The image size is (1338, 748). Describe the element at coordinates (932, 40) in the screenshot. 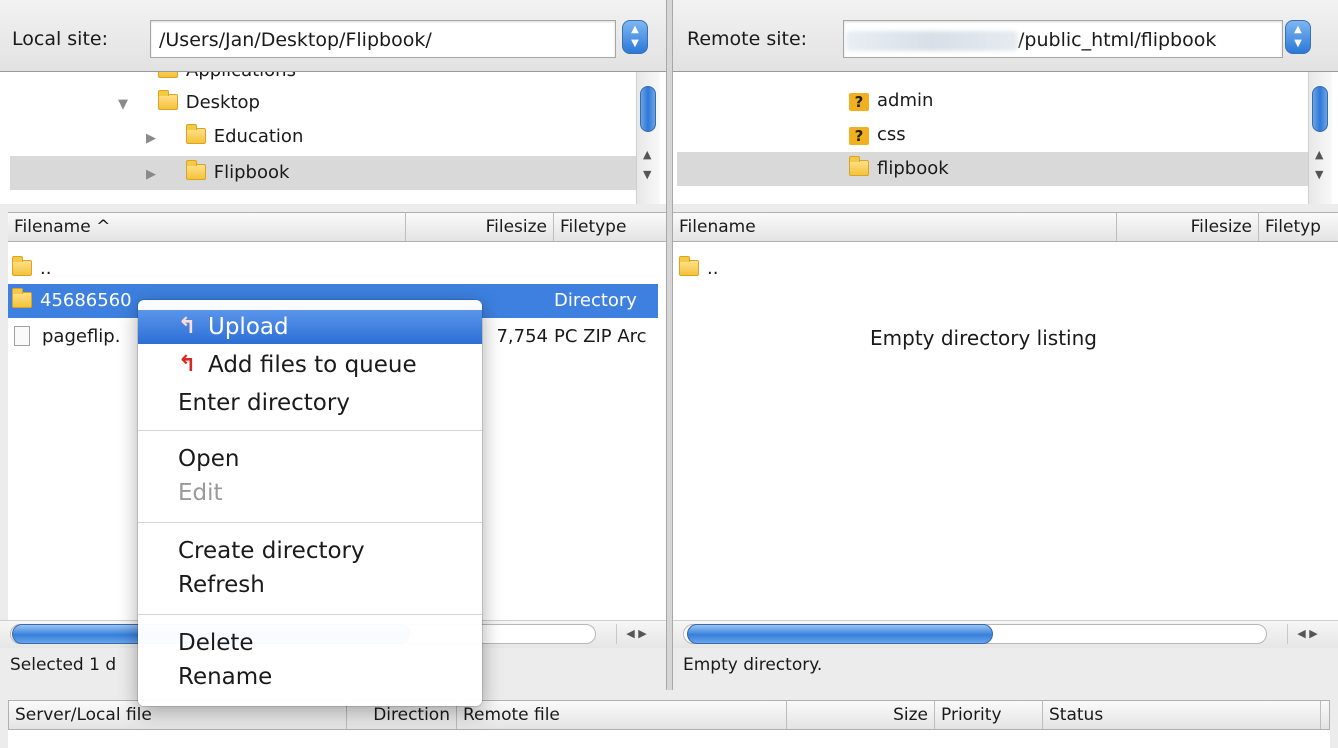

I see `blurred-host` at that location.